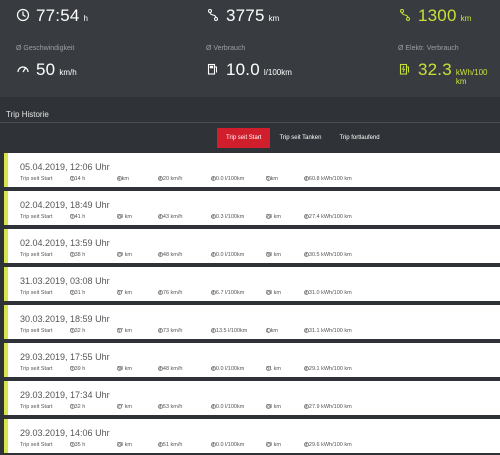  What do you see at coordinates (227, 293) in the screenshot?
I see `trip-fuel-consumption-cell: ø 6.7 l/100km` at bounding box center [227, 293].